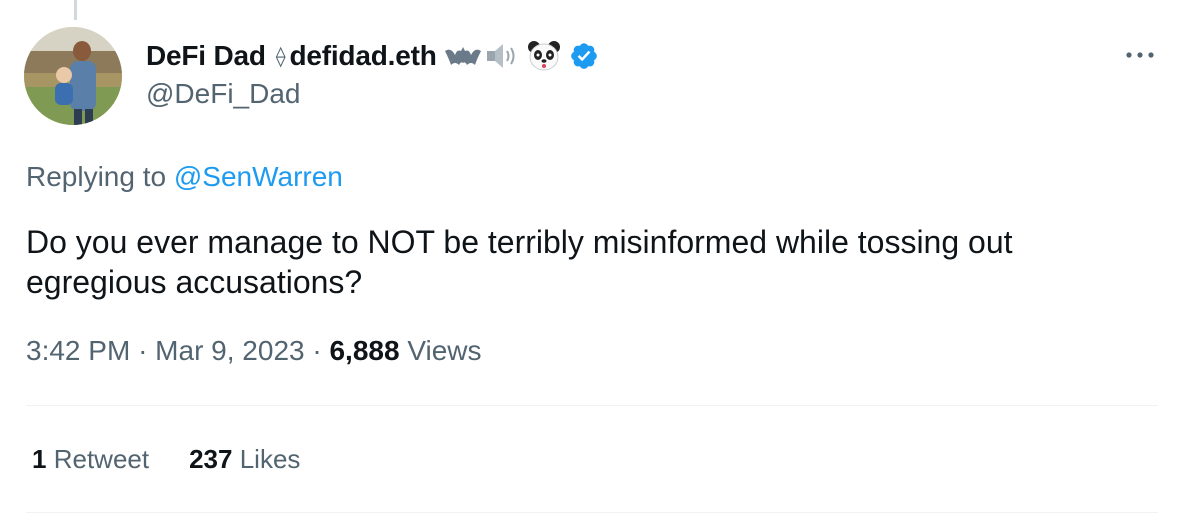 Image resolution: width=1190 pixels, height=516 pixels. What do you see at coordinates (75, 10) in the screenshot?
I see `thread-connector-line` at bounding box center [75, 10].